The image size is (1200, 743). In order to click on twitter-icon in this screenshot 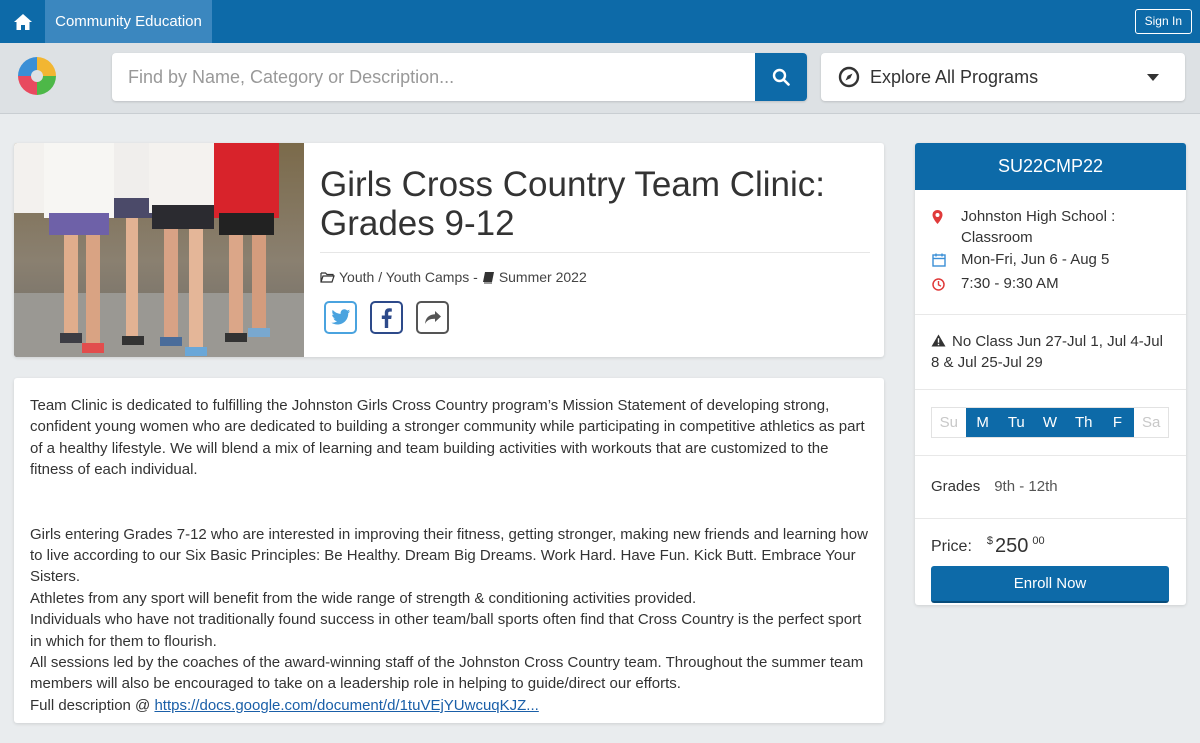, I will do `click(340, 317)`.